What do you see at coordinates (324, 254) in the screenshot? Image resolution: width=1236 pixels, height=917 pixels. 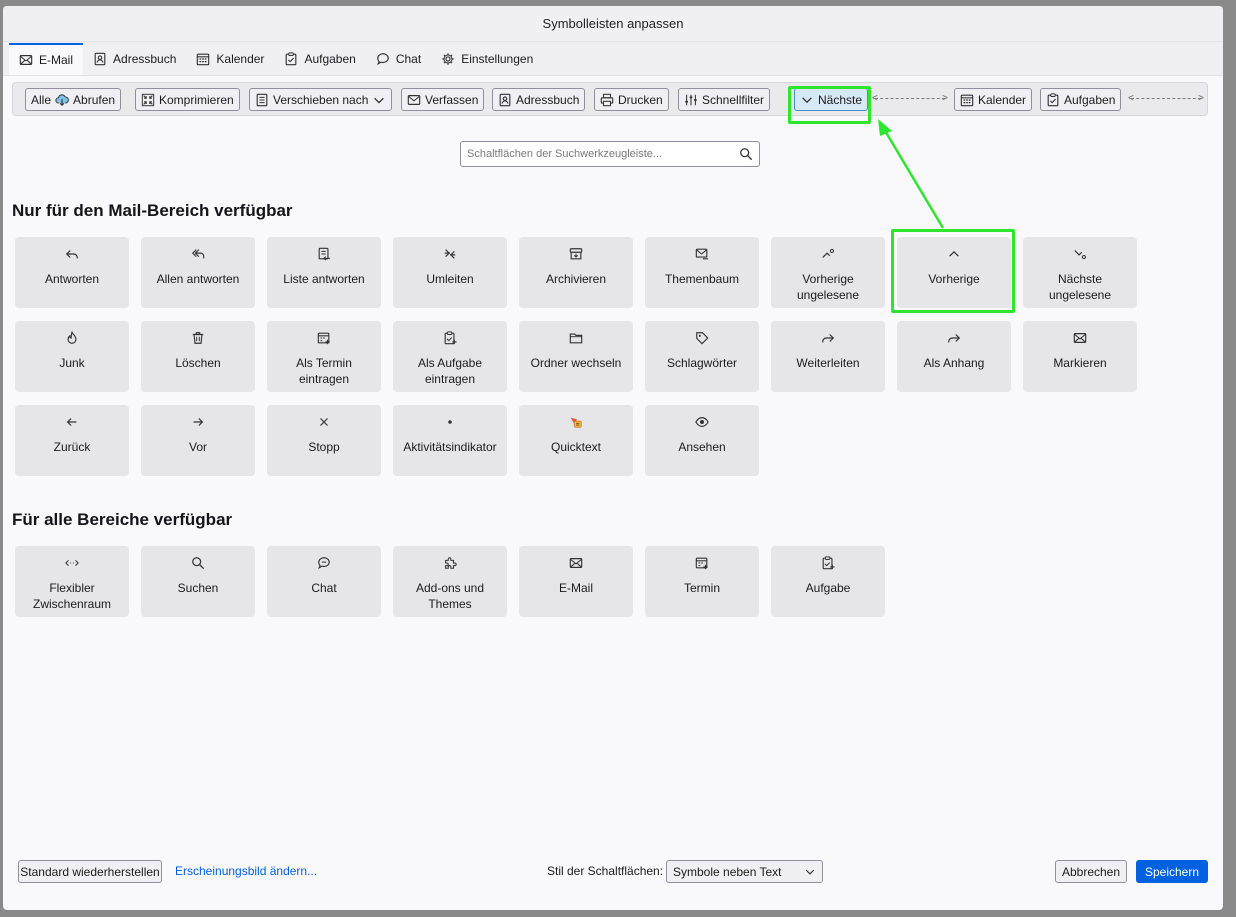 I see `reply-list-icon` at bounding box center [324, 254].